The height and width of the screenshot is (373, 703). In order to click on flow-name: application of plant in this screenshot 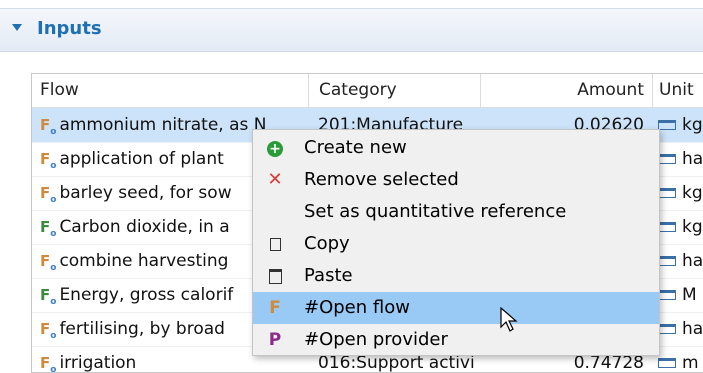, I will do `click(141, 159)`.